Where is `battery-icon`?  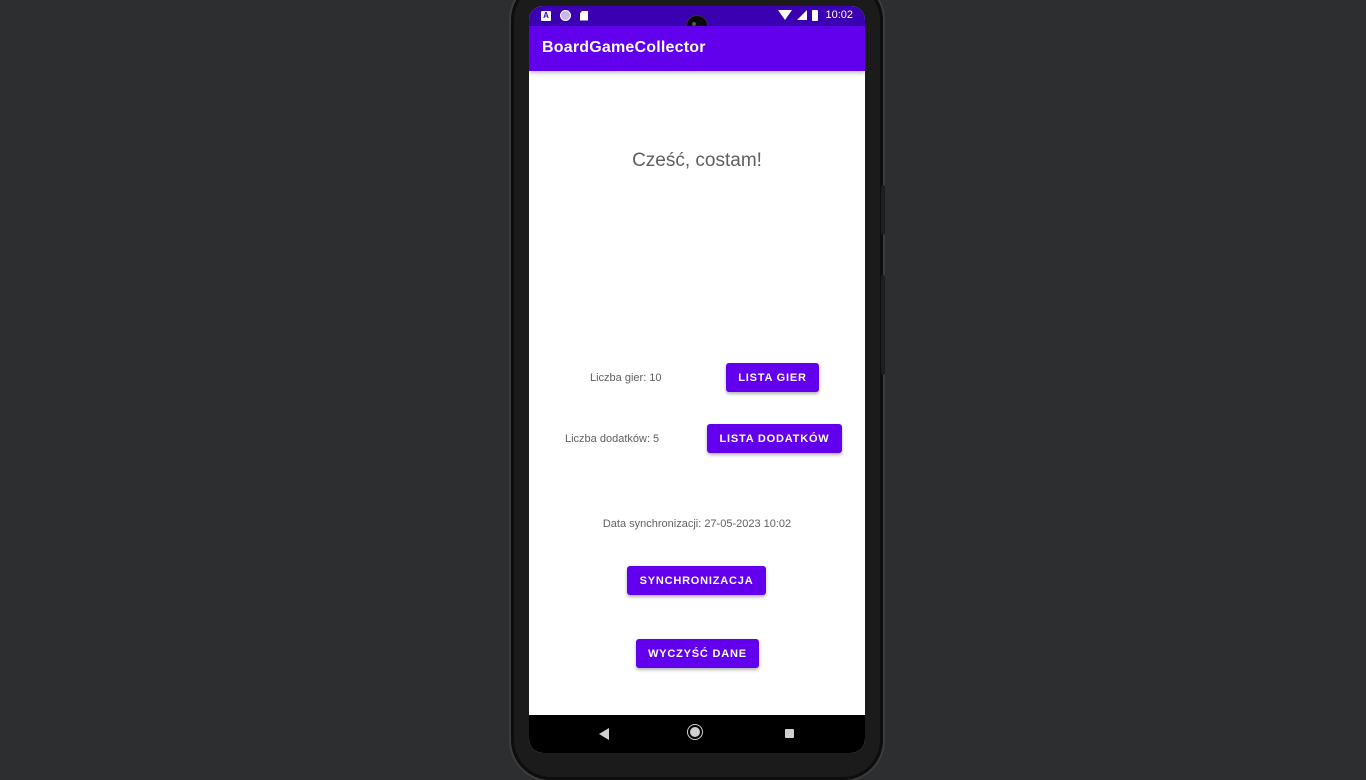
battery-icon is located at coordinates (815, 15).